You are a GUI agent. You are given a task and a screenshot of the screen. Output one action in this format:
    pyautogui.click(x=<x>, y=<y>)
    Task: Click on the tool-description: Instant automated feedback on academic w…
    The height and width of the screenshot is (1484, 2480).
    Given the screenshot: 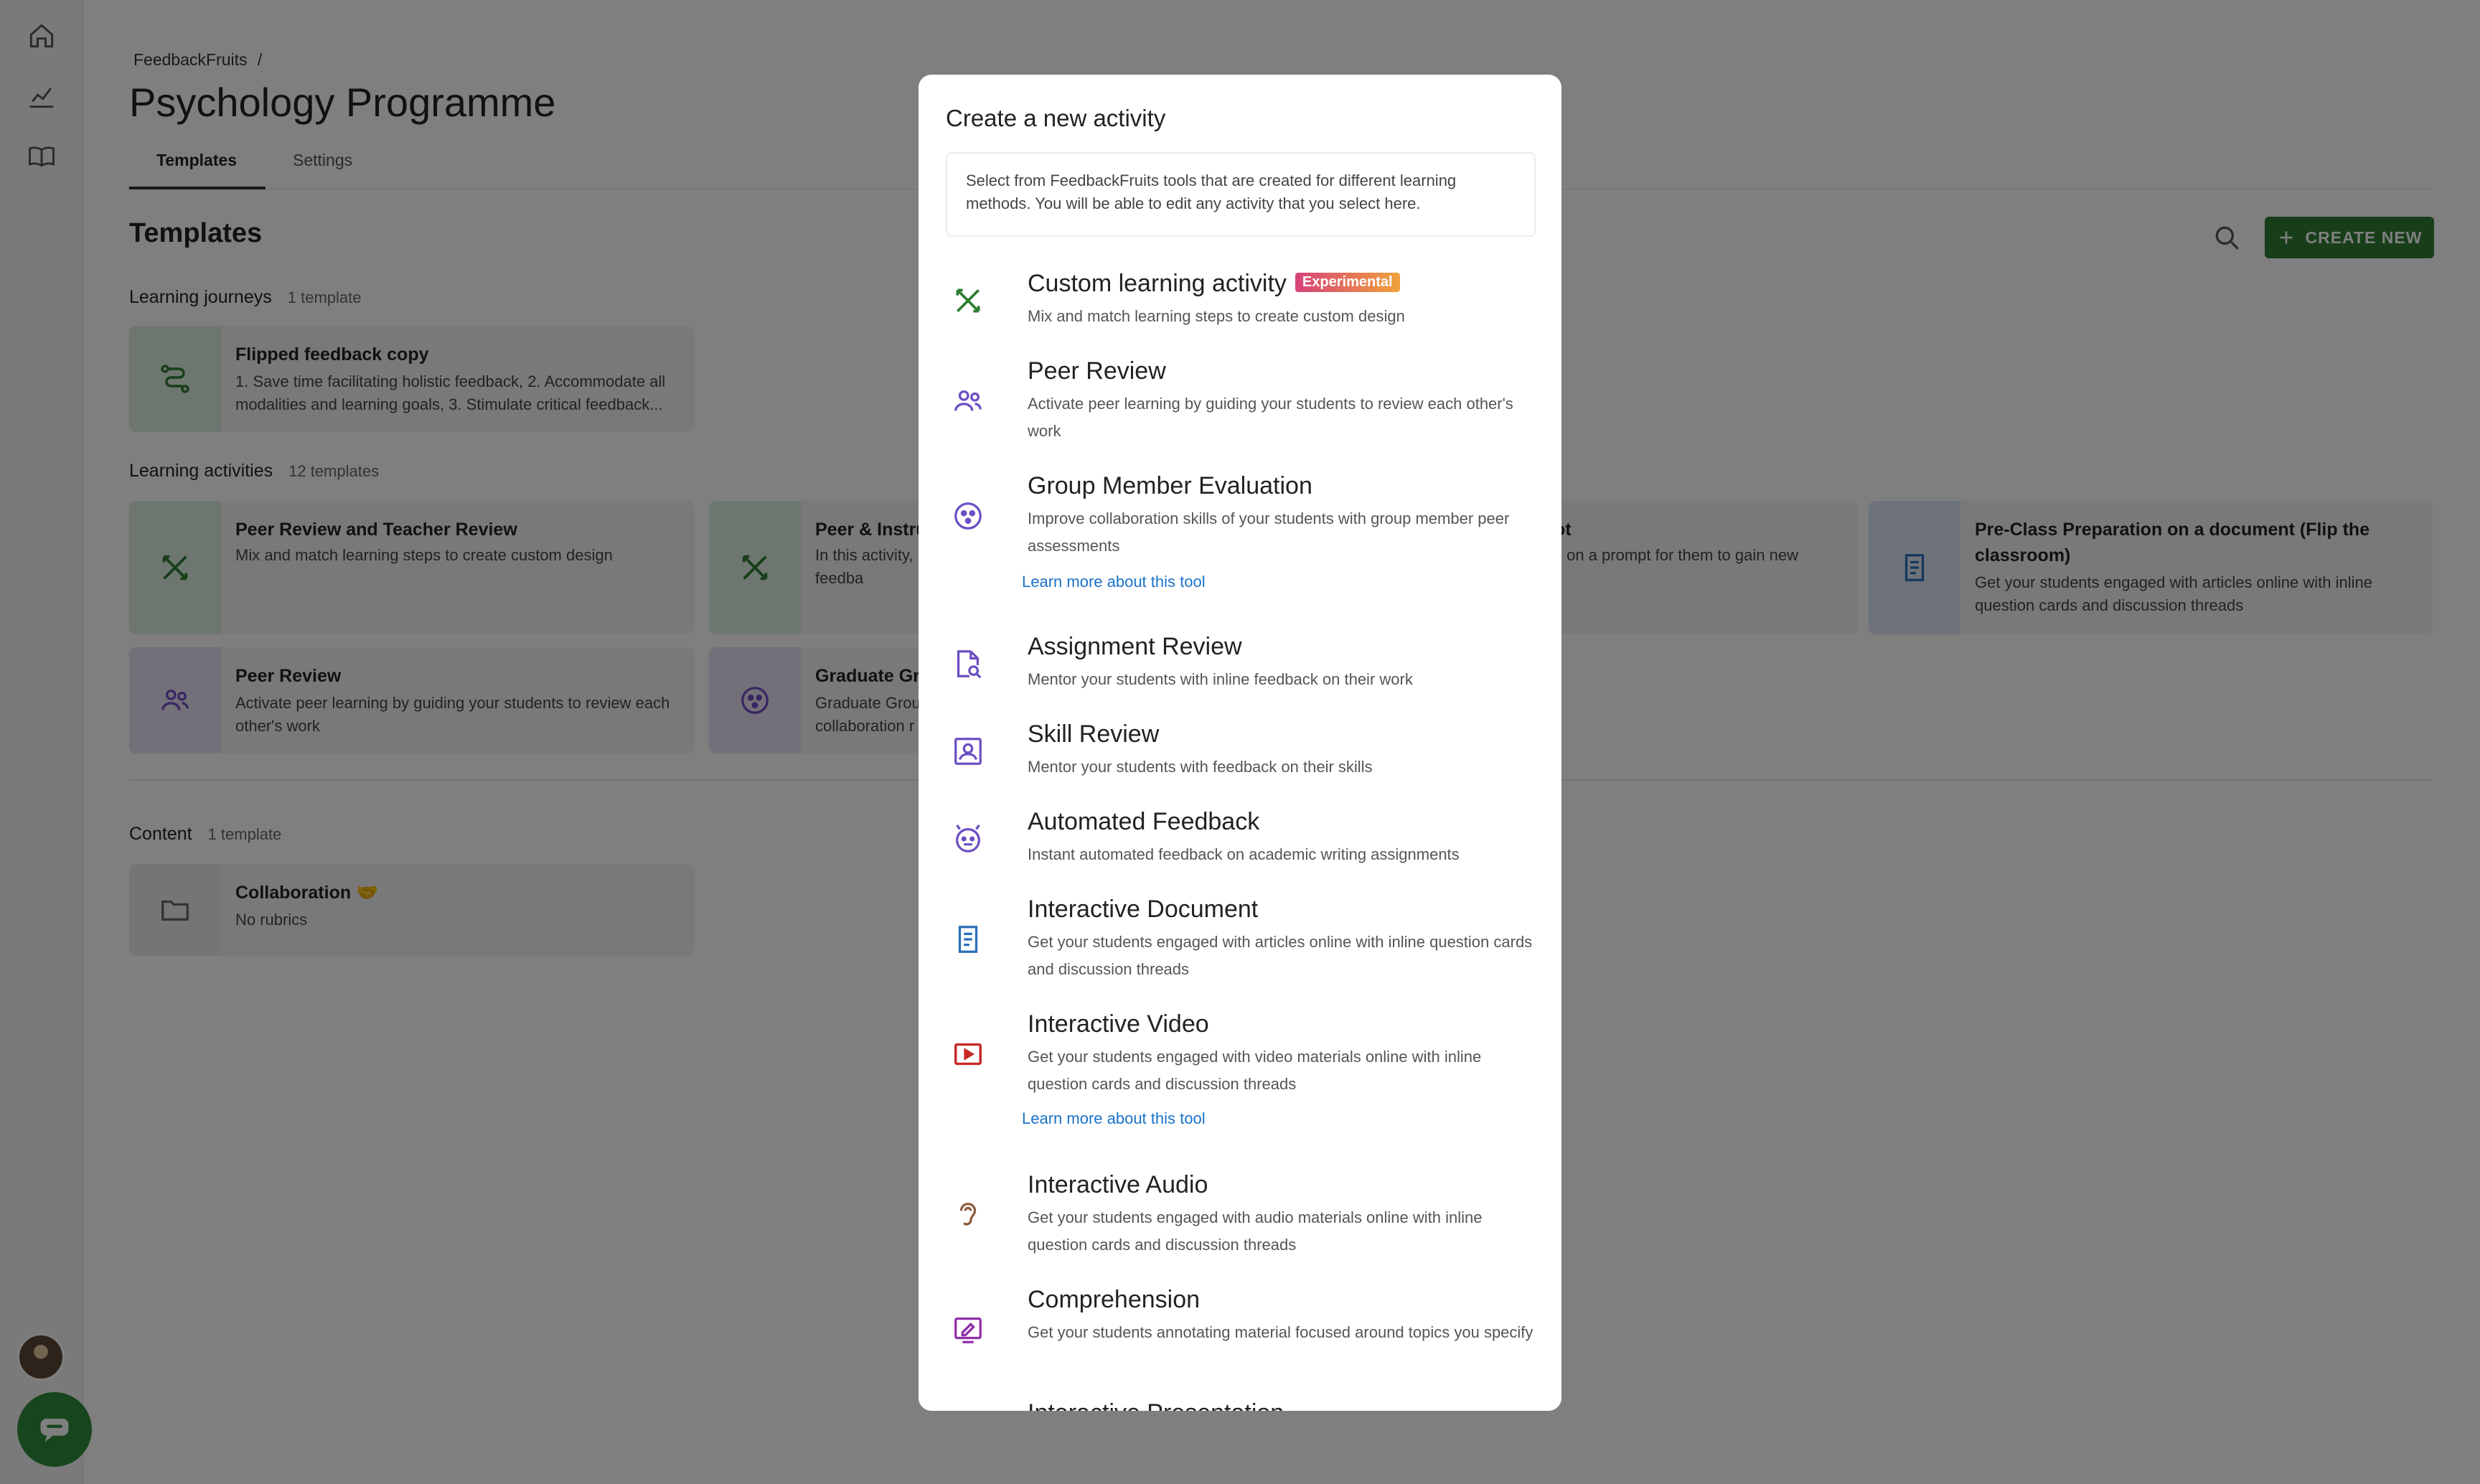 What is the action you would take?
    pyautogui.click(x=1244, y=854)
    